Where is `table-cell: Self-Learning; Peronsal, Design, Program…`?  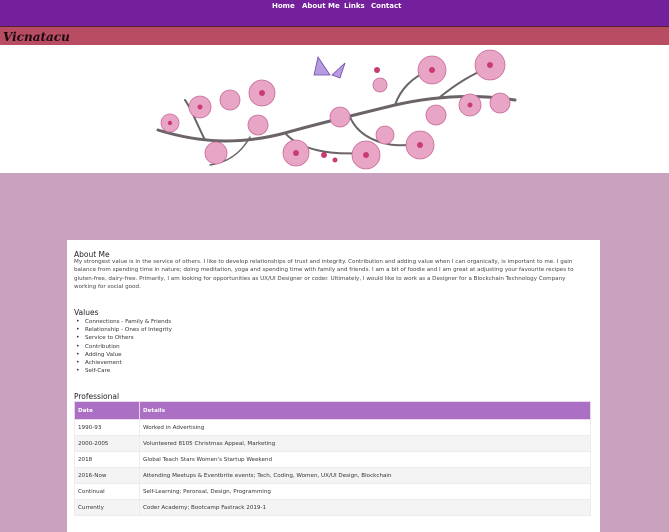
table-cell: Self-Learning; Peronsal, Design, Program… is located at coordinates (365, 491).